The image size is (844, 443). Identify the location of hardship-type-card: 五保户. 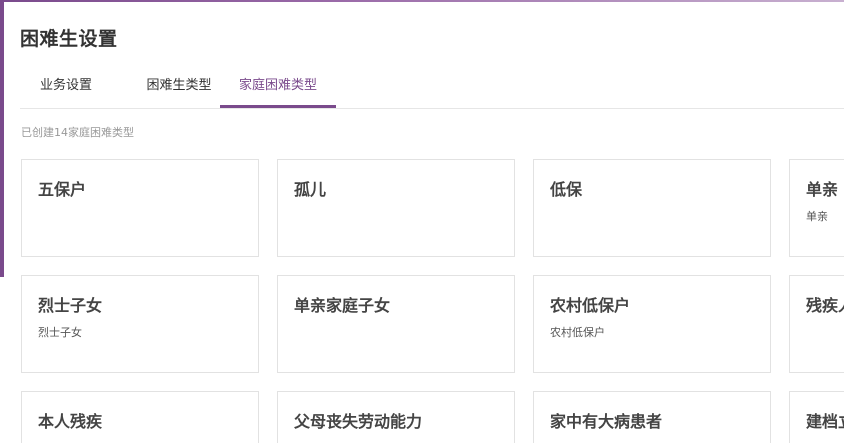
(140, 208).